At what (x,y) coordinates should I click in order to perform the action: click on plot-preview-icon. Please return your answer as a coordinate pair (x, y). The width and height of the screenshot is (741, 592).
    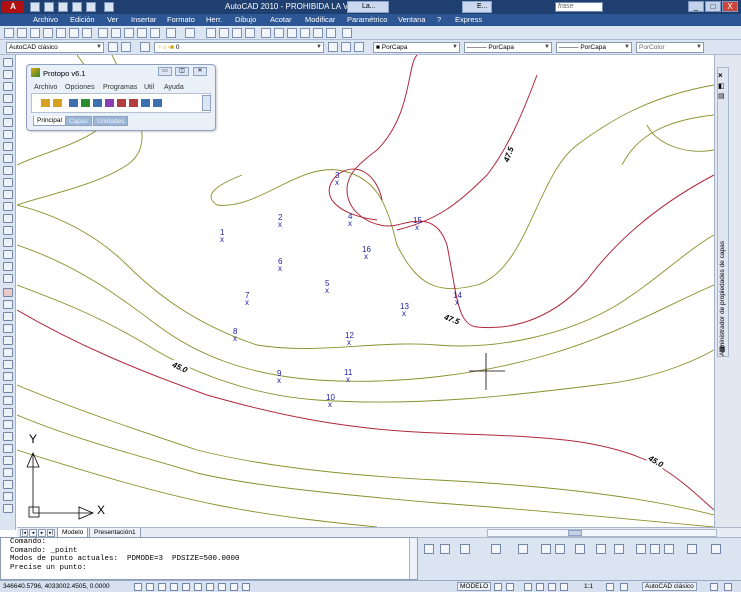
    Looking at the image, I should click on (61, 33).